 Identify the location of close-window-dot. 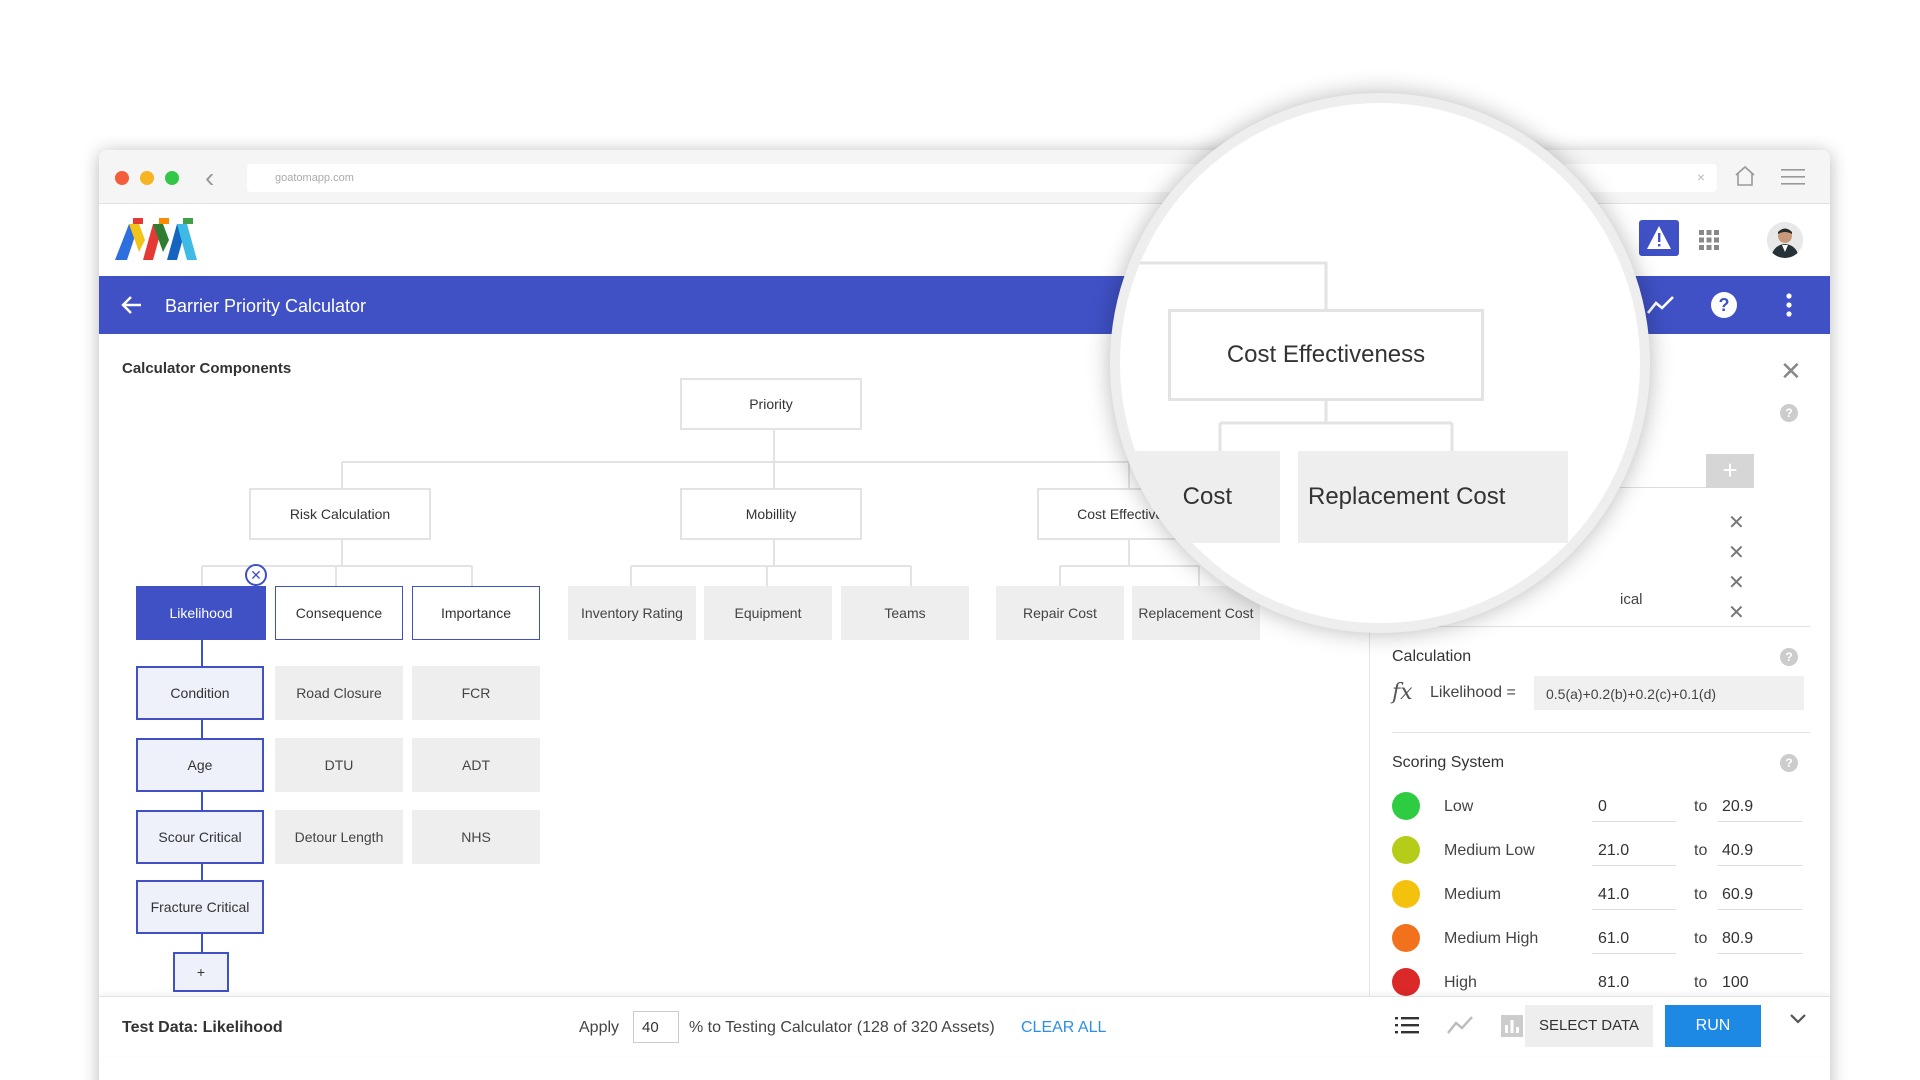
(122, 178).